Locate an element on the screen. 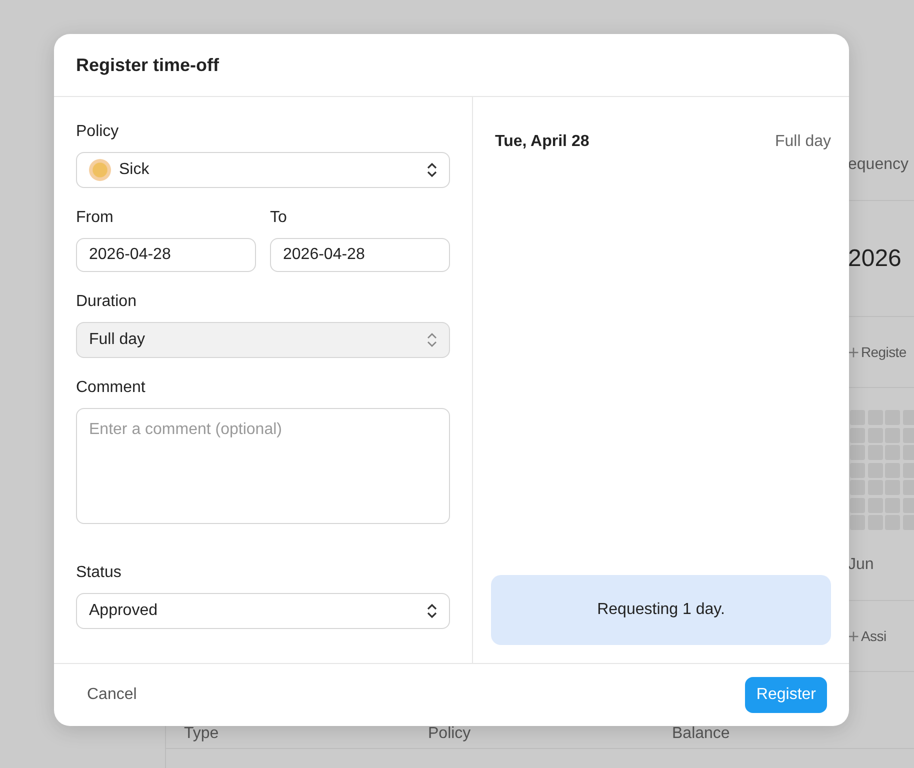  request-summary: Requesting 1 day. is located at coordinates (661, 610).